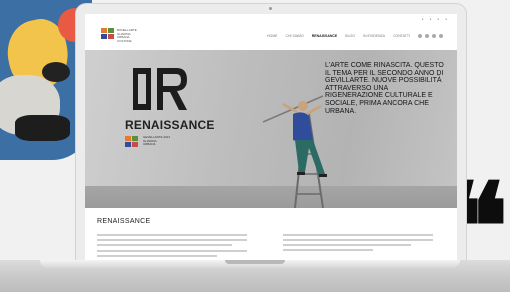 The width and height of the screenshot is (510, 298). I want to click on nav-blog: BLOG, so click(350, 36).